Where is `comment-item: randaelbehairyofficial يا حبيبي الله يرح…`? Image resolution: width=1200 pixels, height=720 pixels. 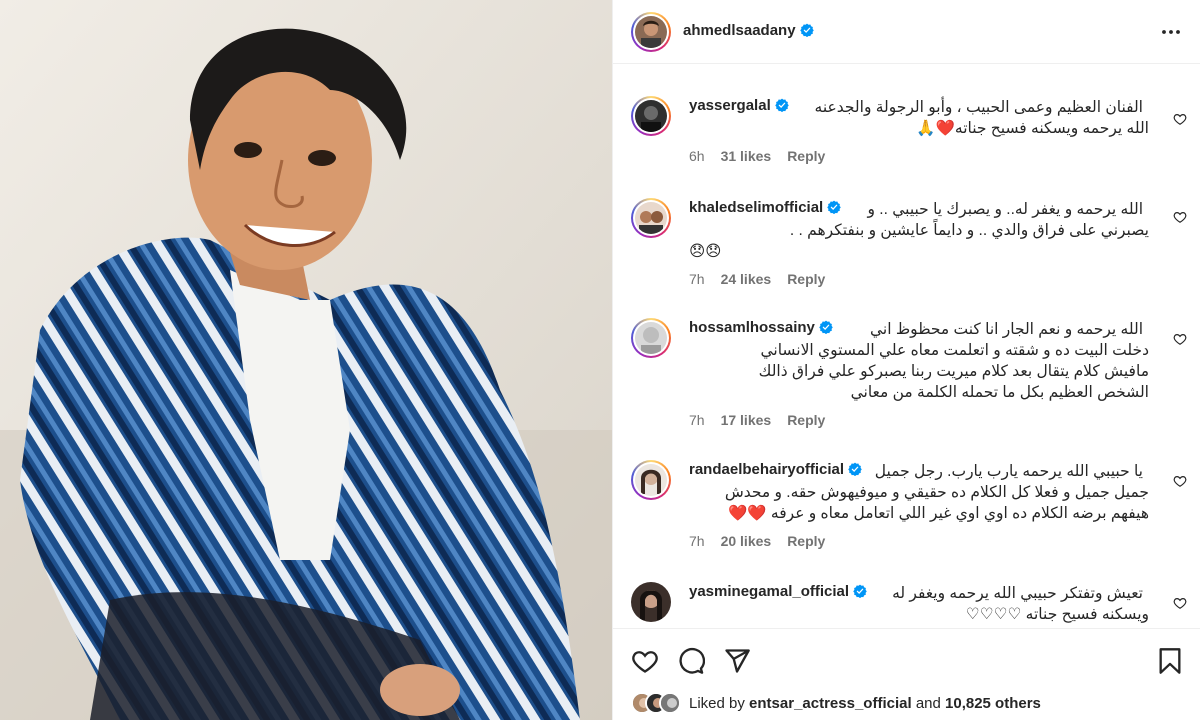 comment-item: randaelbehairyofficial يا حبيبي الله يرح… is located at coordinates (906, 510).